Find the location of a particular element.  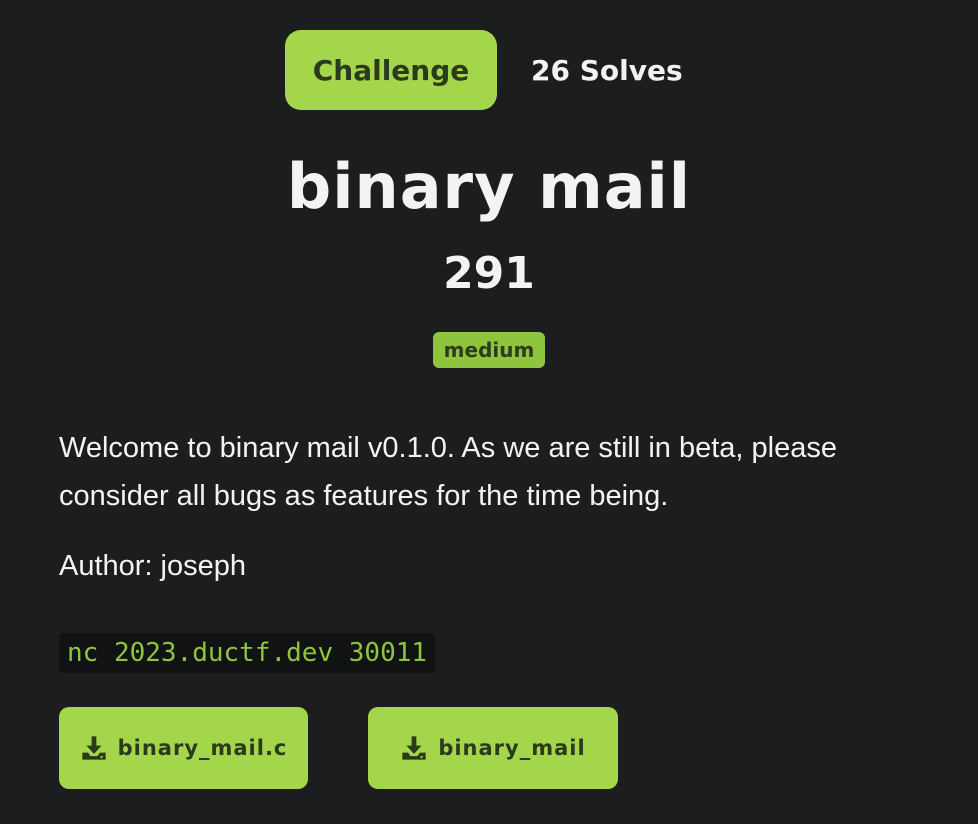

download-binary-mail-button: binary_mail is located at coordinates (493, 748).